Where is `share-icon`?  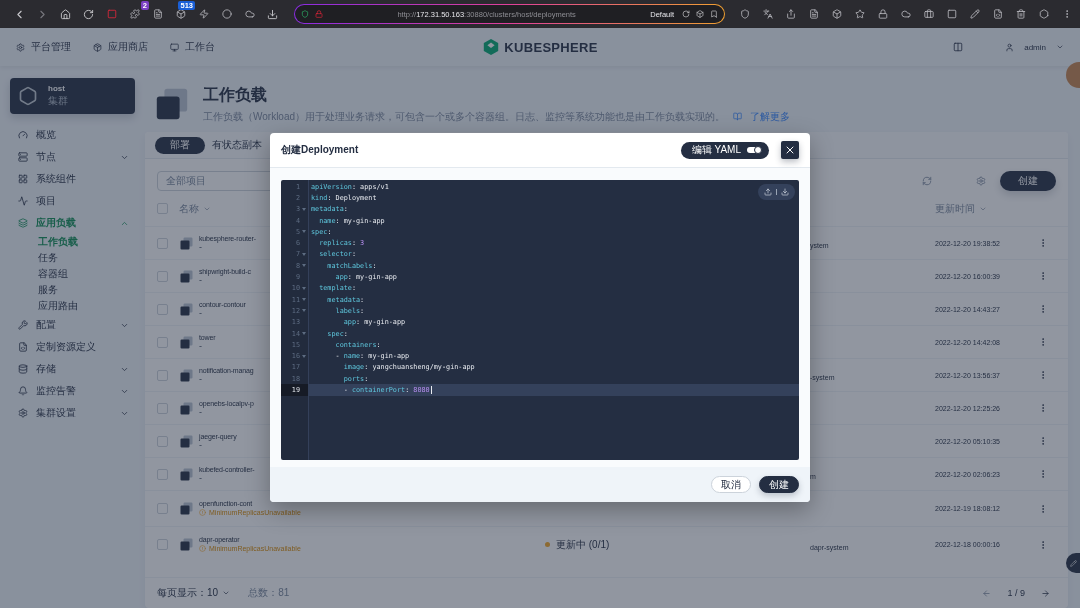
share-icon is located at coordinates (790, 14).